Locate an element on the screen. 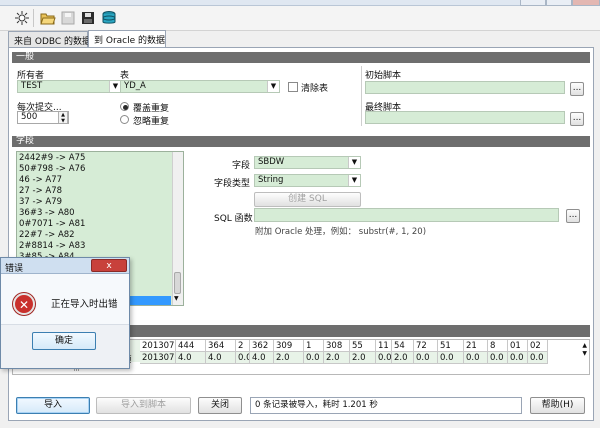 This screenshot has width=600, height=428. field-type-dropdown: String ▼ is located at coordinates (307, 180).